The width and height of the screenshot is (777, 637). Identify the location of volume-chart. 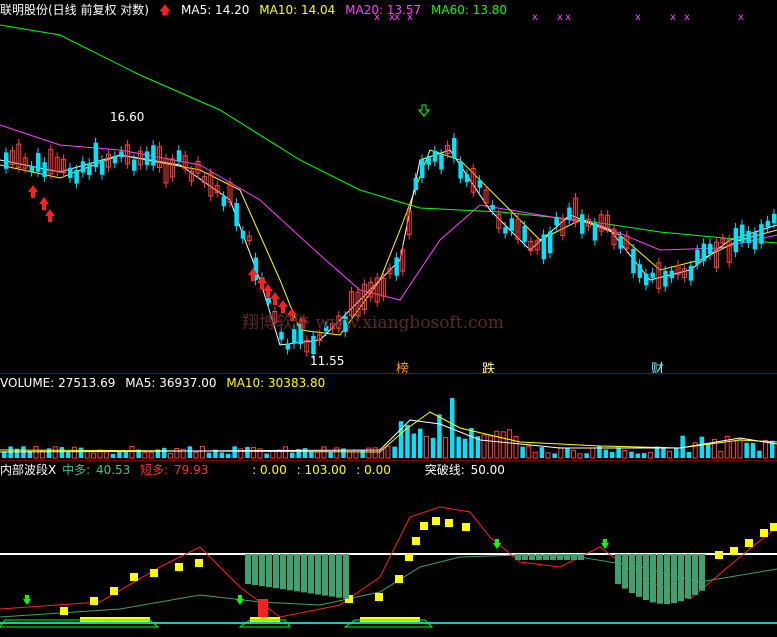
(388, 425).